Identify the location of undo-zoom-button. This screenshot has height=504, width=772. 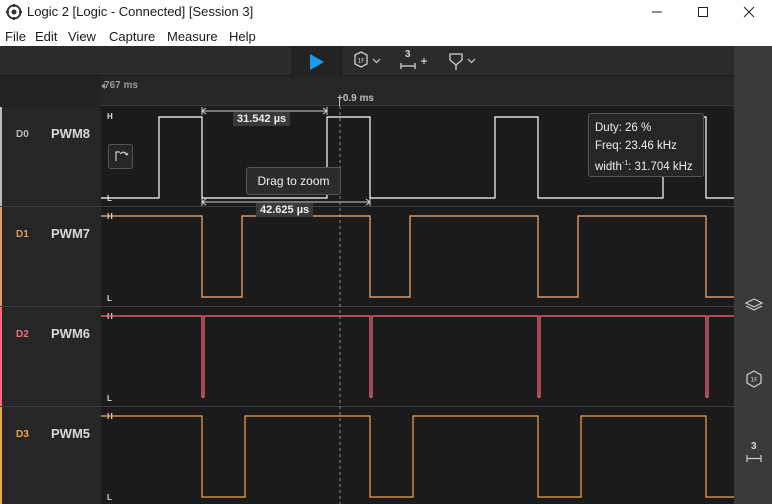
(120, 156).